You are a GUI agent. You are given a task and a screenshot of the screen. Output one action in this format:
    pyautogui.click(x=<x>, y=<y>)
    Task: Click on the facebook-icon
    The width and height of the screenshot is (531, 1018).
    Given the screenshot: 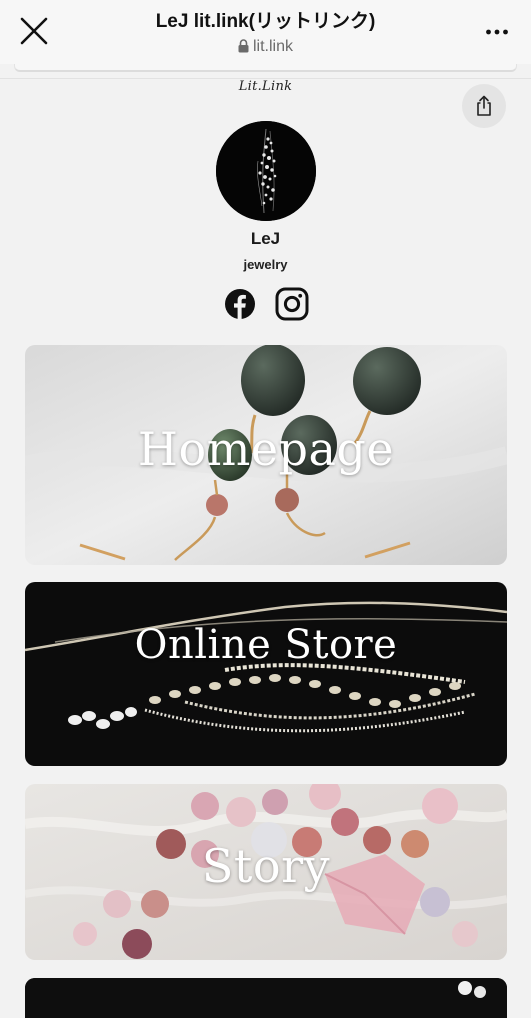 What is the action you would take?
    pyautogui.click(x=239, y=304)
    